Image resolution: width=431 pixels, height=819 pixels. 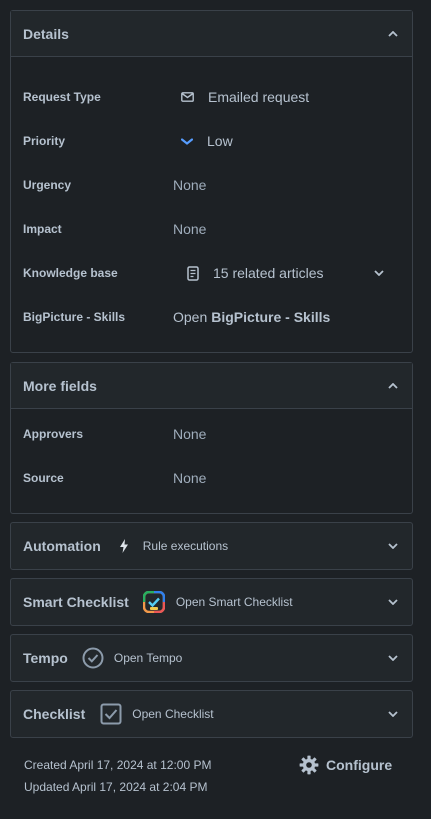 I want to click on tempo-title: Tempo, so click(x=45, y=658).